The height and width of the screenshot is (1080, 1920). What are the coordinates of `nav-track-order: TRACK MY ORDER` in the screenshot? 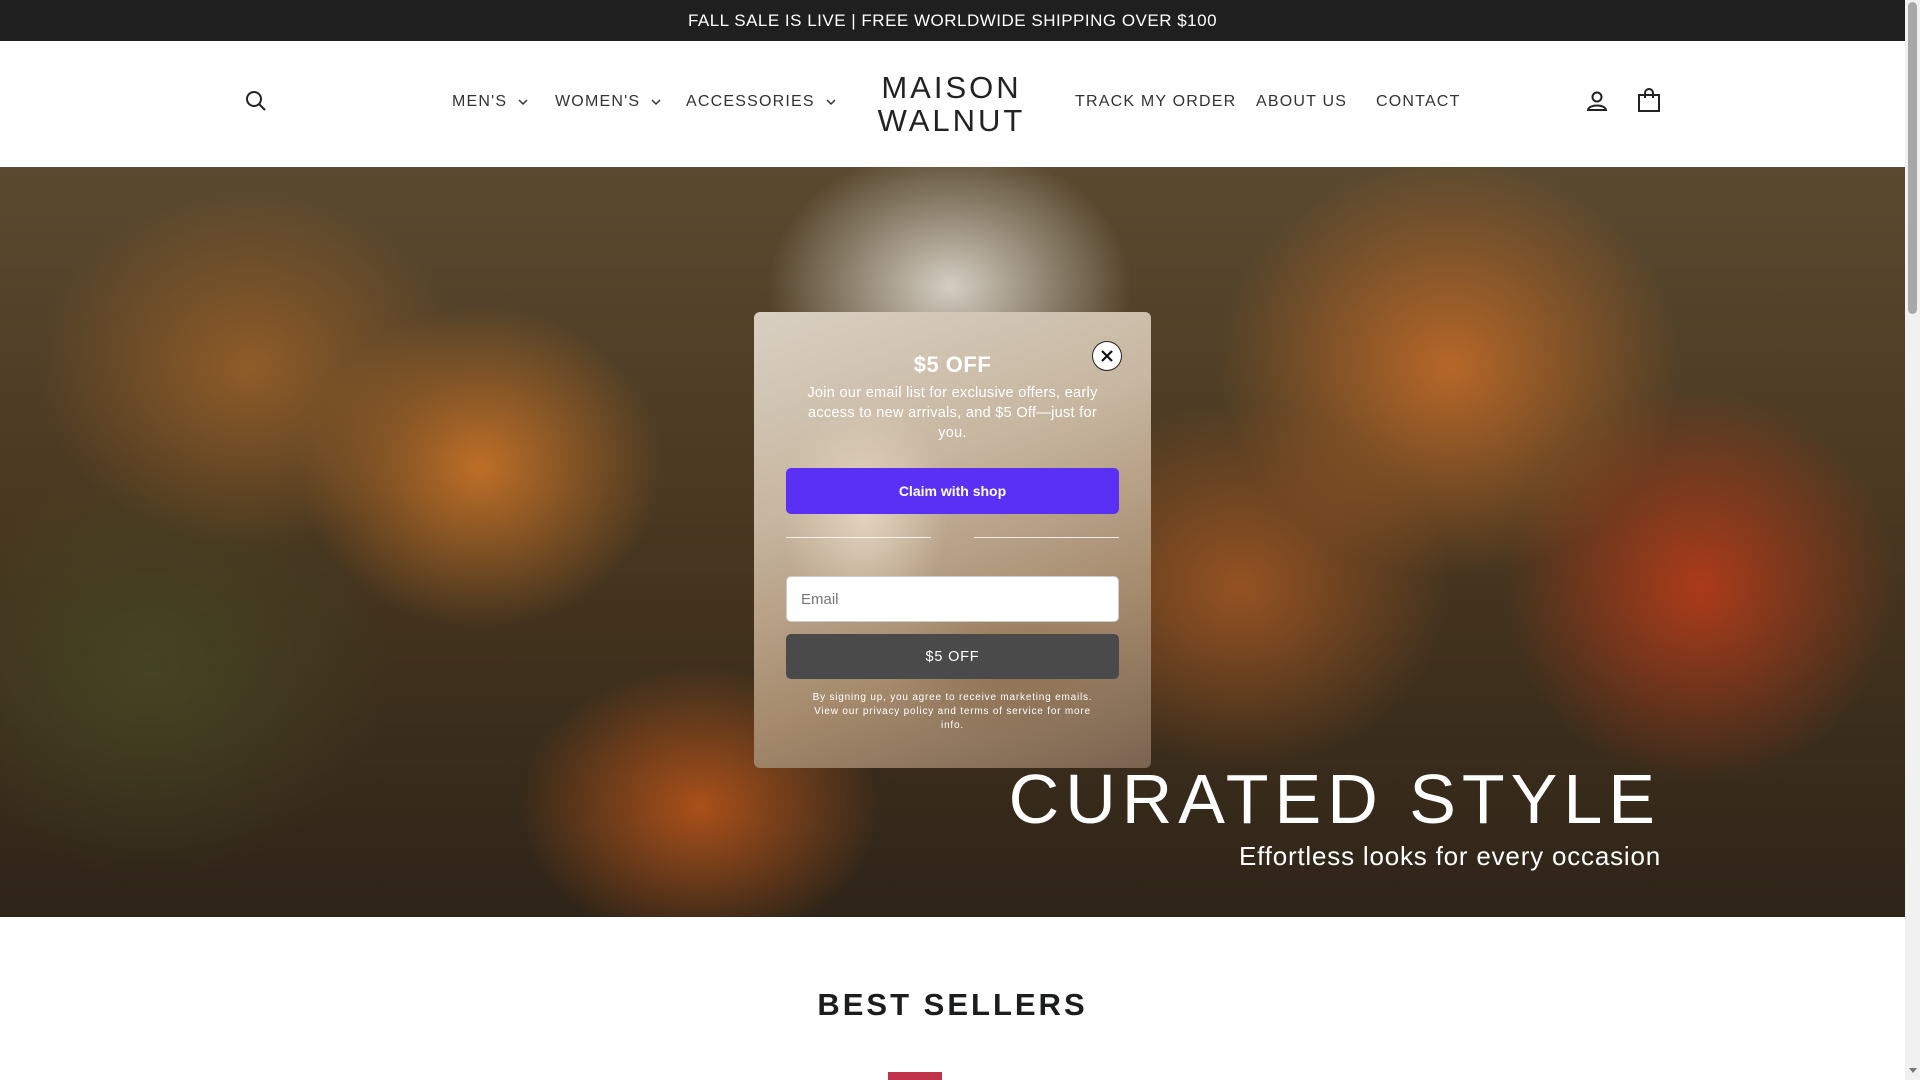 It's located at (1155, 102).